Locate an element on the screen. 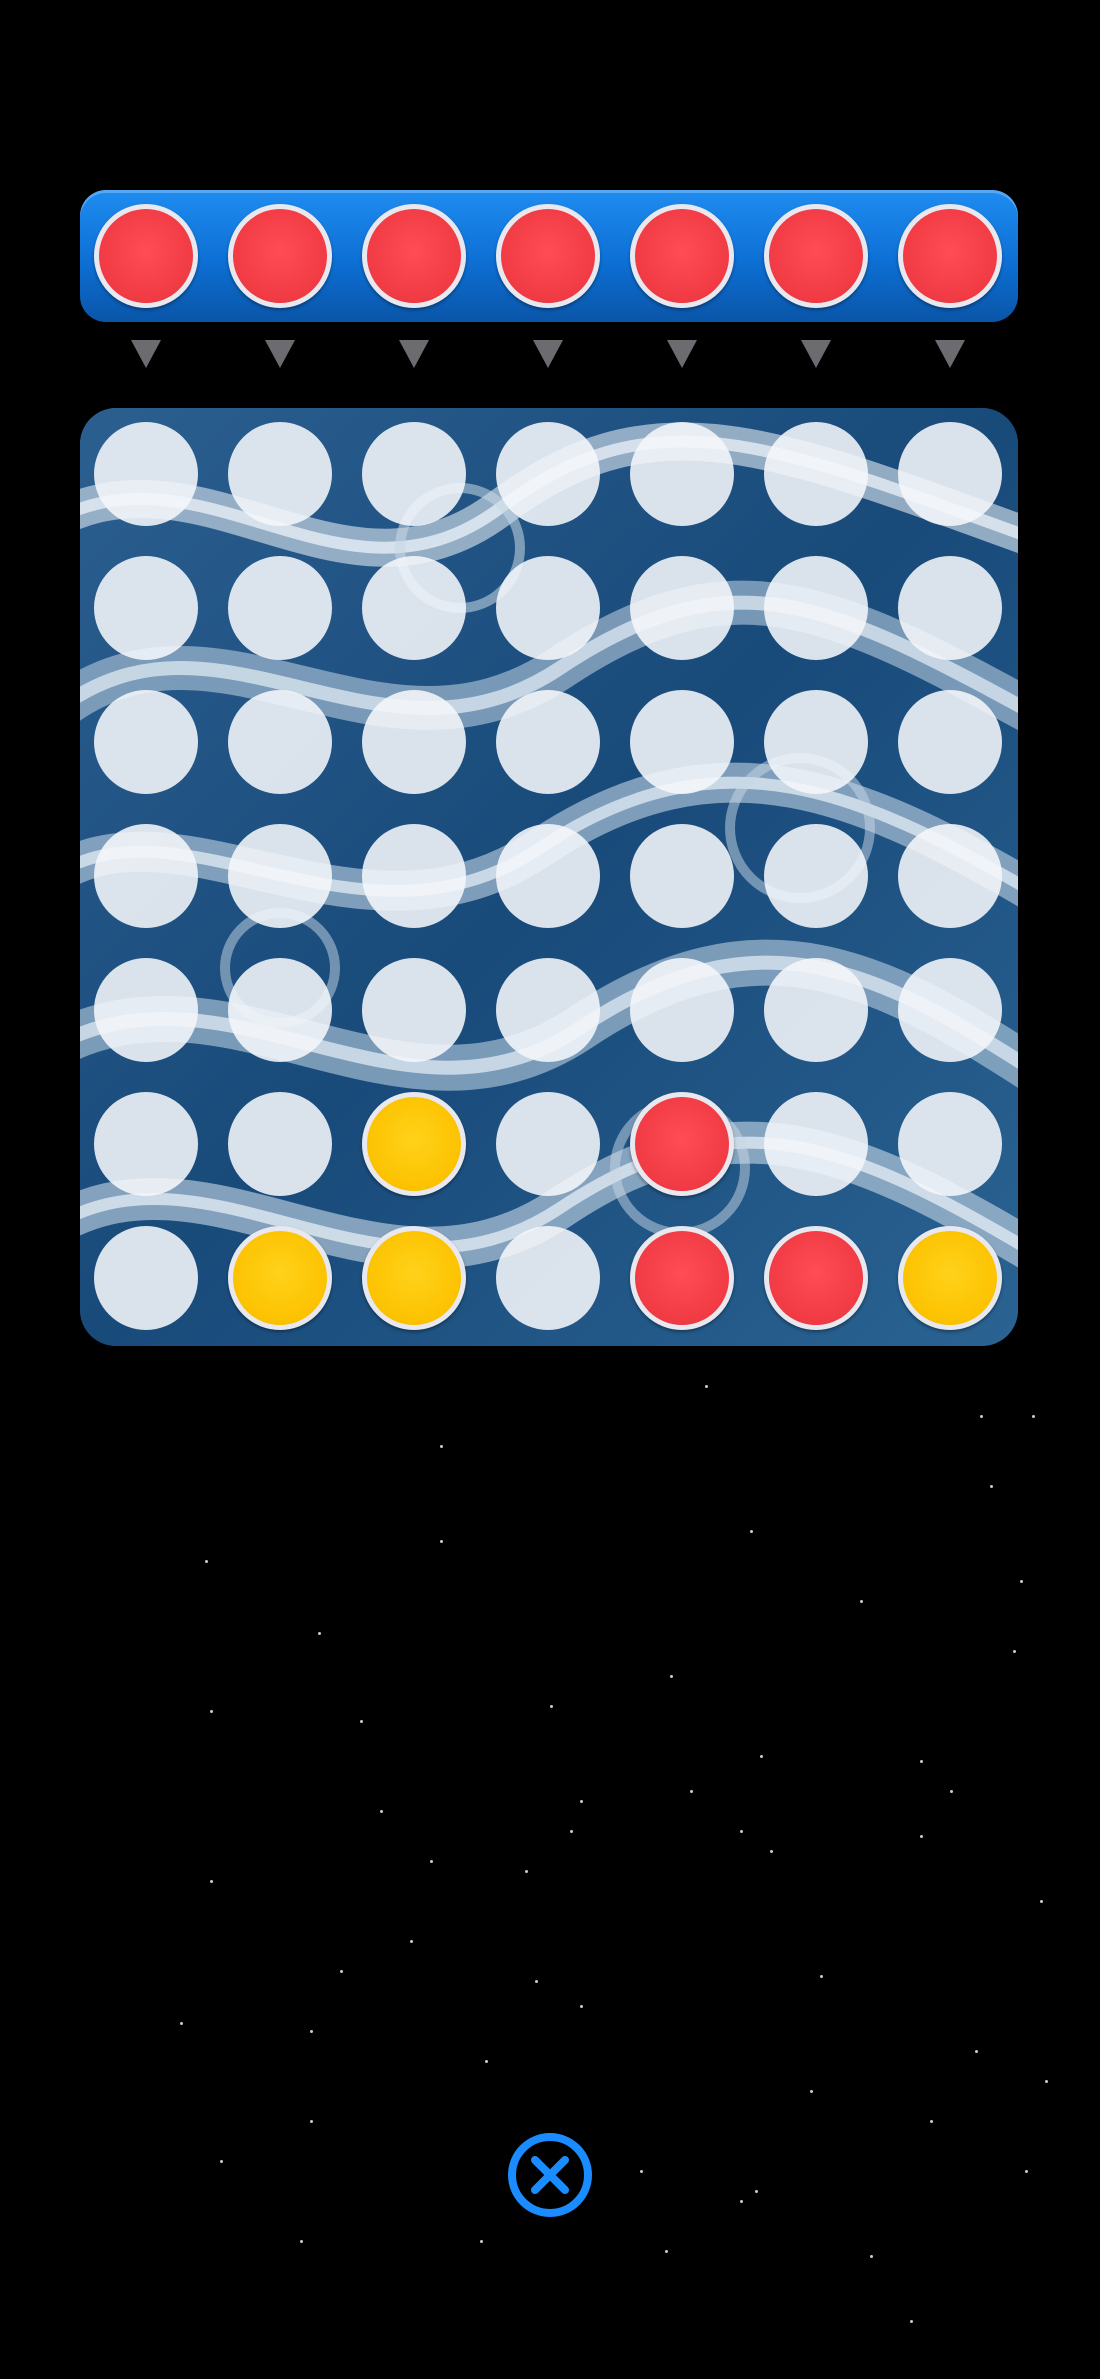 This screenshot has height=2379, width=1100. drop-row is located at coordinates (549, 256).